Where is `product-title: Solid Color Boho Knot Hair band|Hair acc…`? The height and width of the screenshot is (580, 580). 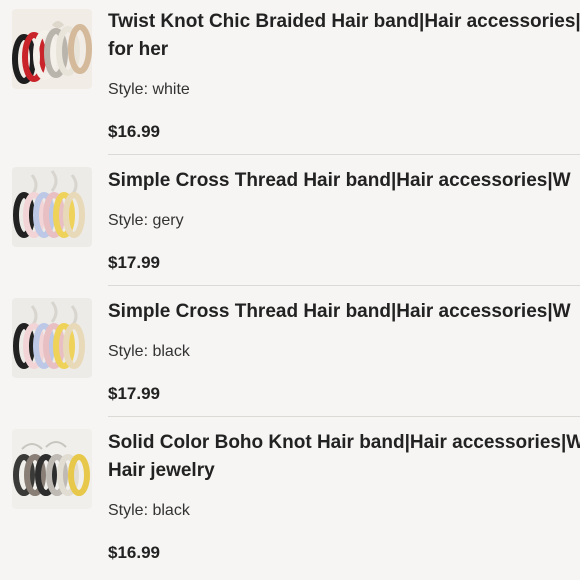 product-title: Solid Color Boho Knot Hair band|Hair acc… is located at coordinates (344, 457).